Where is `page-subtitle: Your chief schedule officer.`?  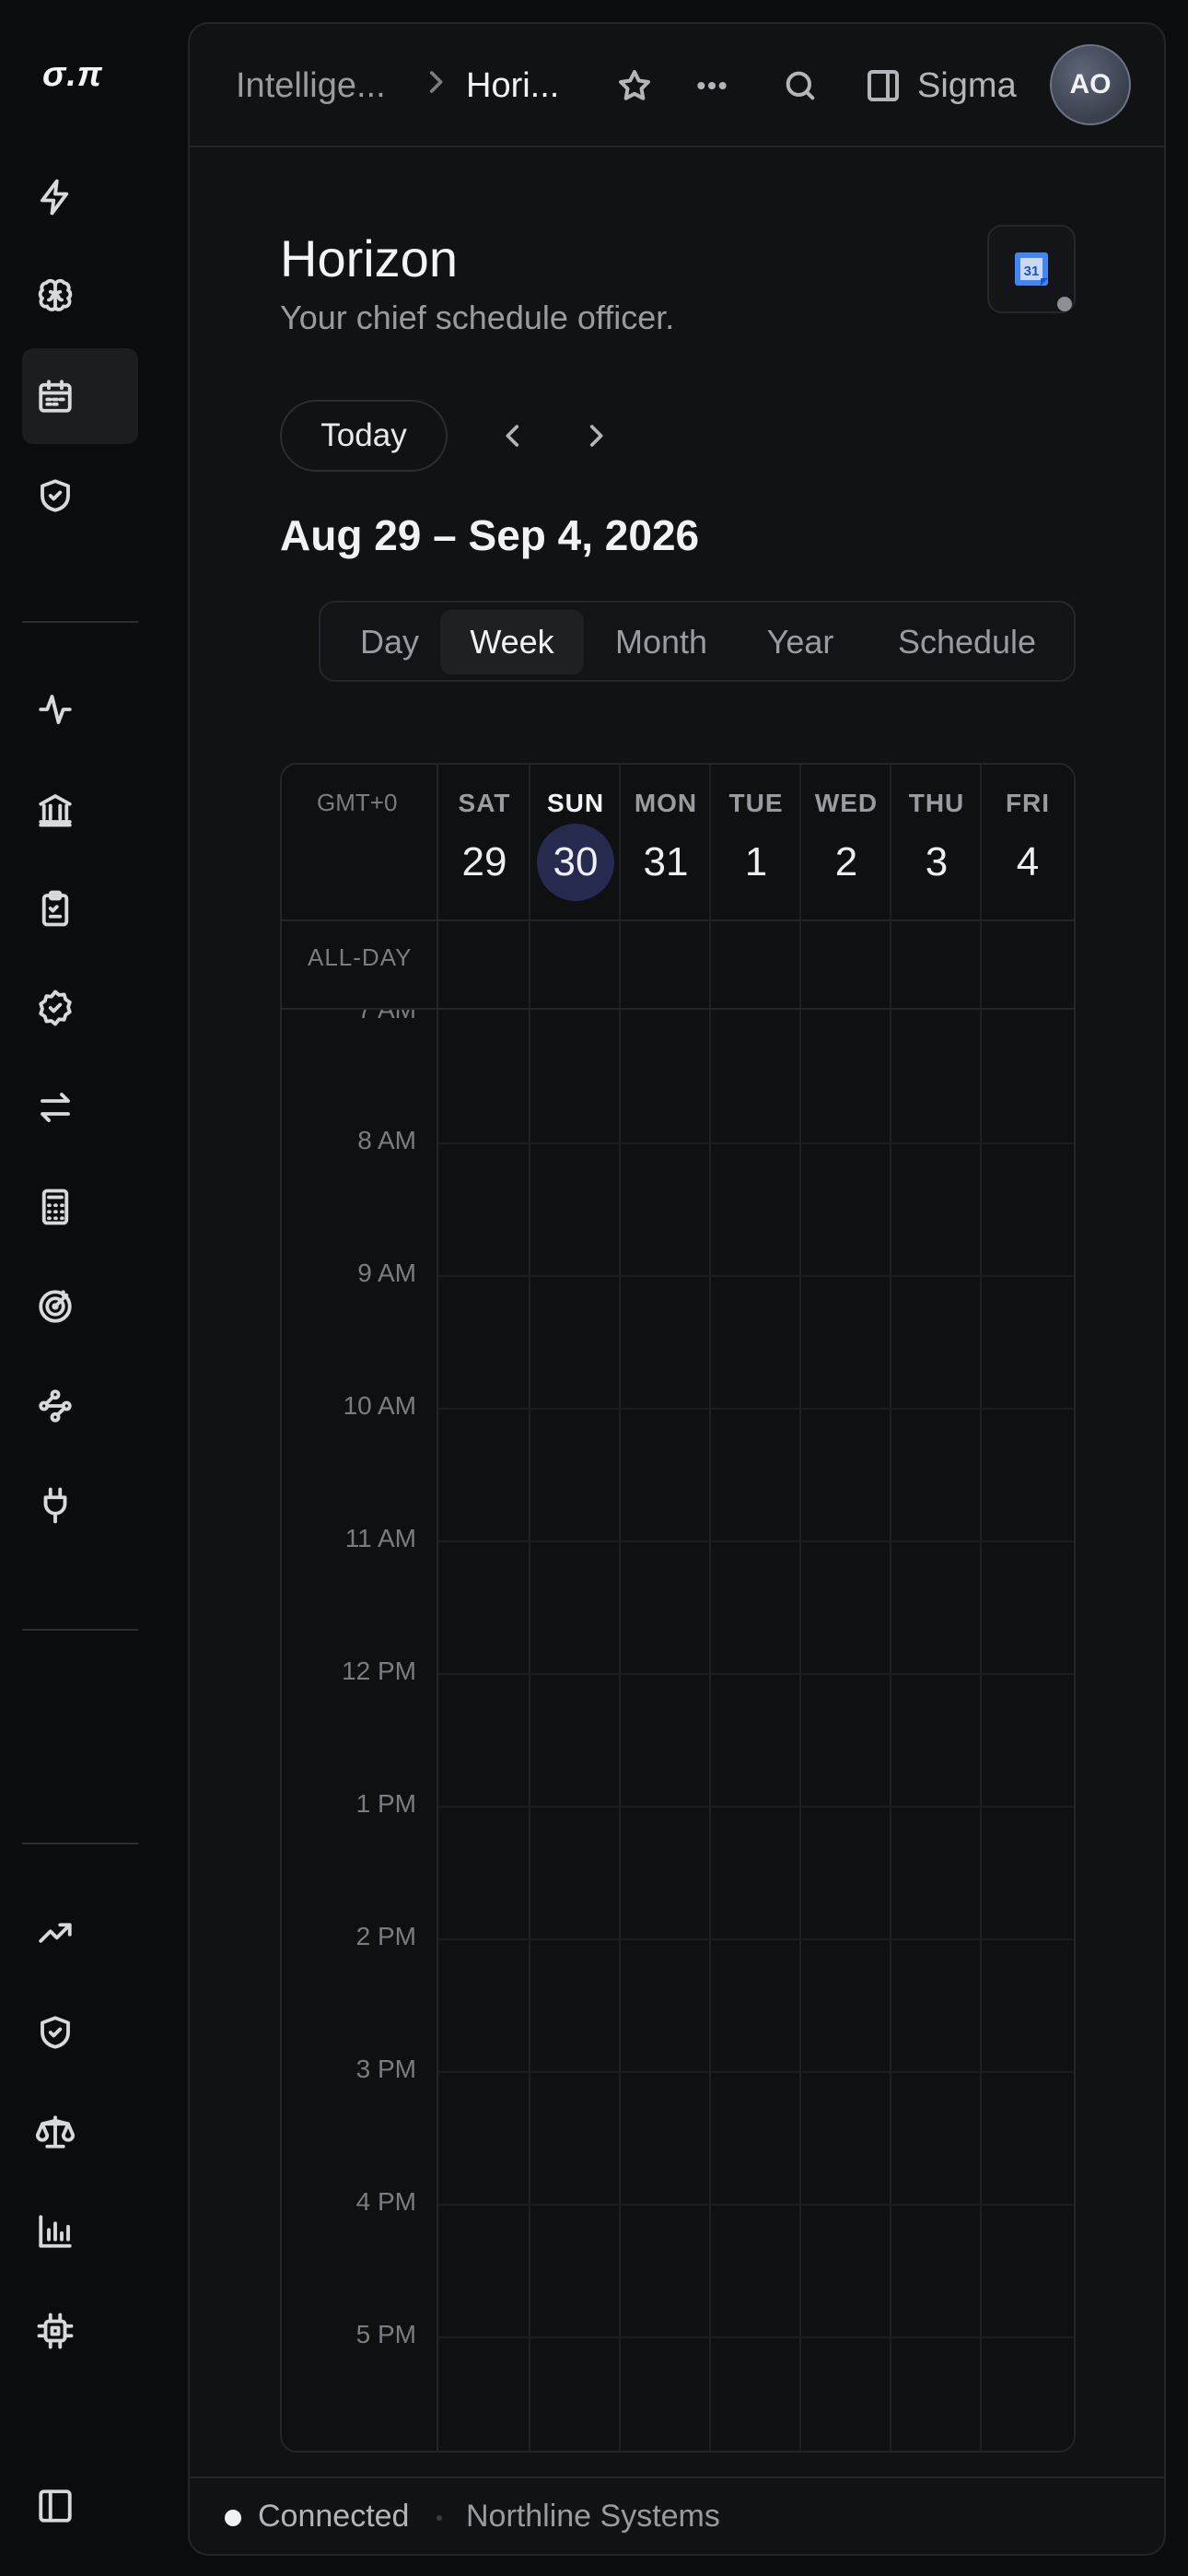
page-subtitle: Your chief schedule officer. is located at coordinates (477, 317).